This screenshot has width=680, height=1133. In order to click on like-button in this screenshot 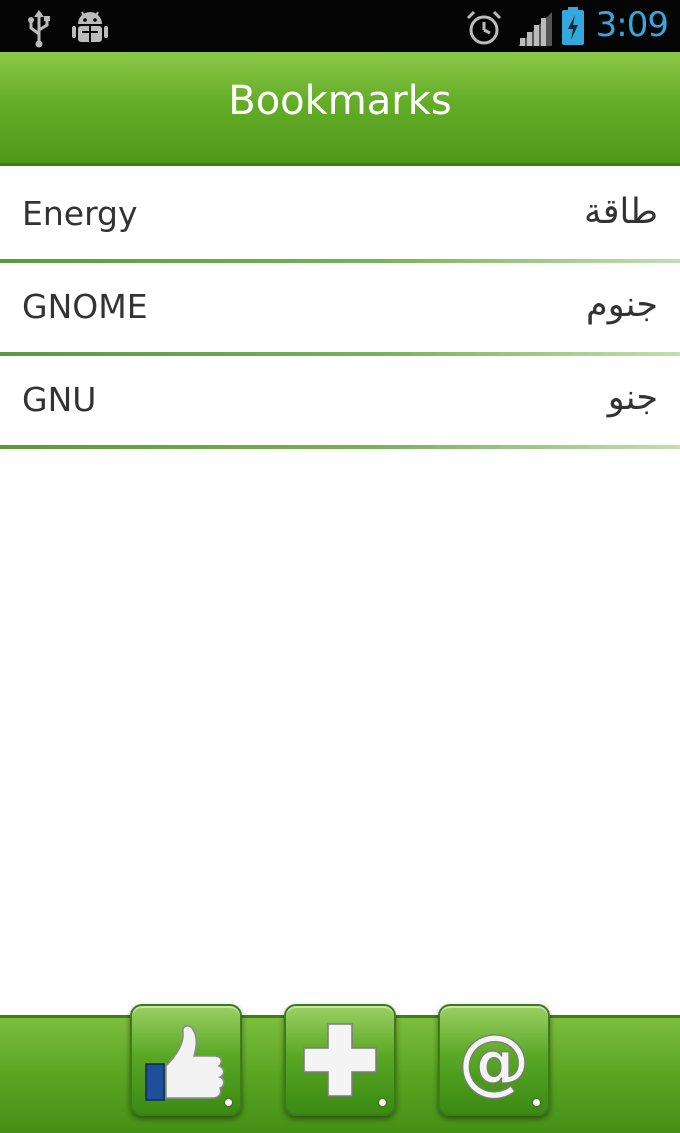, I will do `click(186, 1060)`.